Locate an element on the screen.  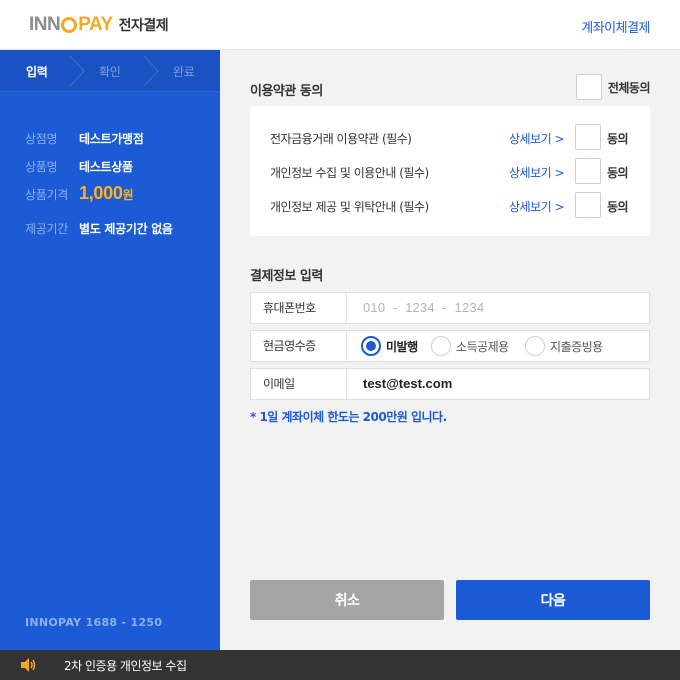
period-info: 제공기간 별도 제공기간 없음 is located at coordinates (99, 228).